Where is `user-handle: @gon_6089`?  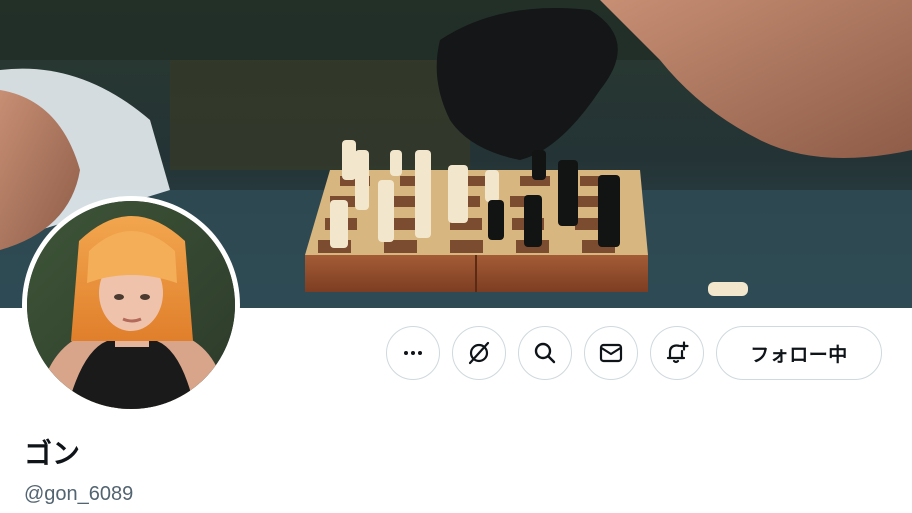
user-handle: @gon_6089 is located at coordinates (79, 494).